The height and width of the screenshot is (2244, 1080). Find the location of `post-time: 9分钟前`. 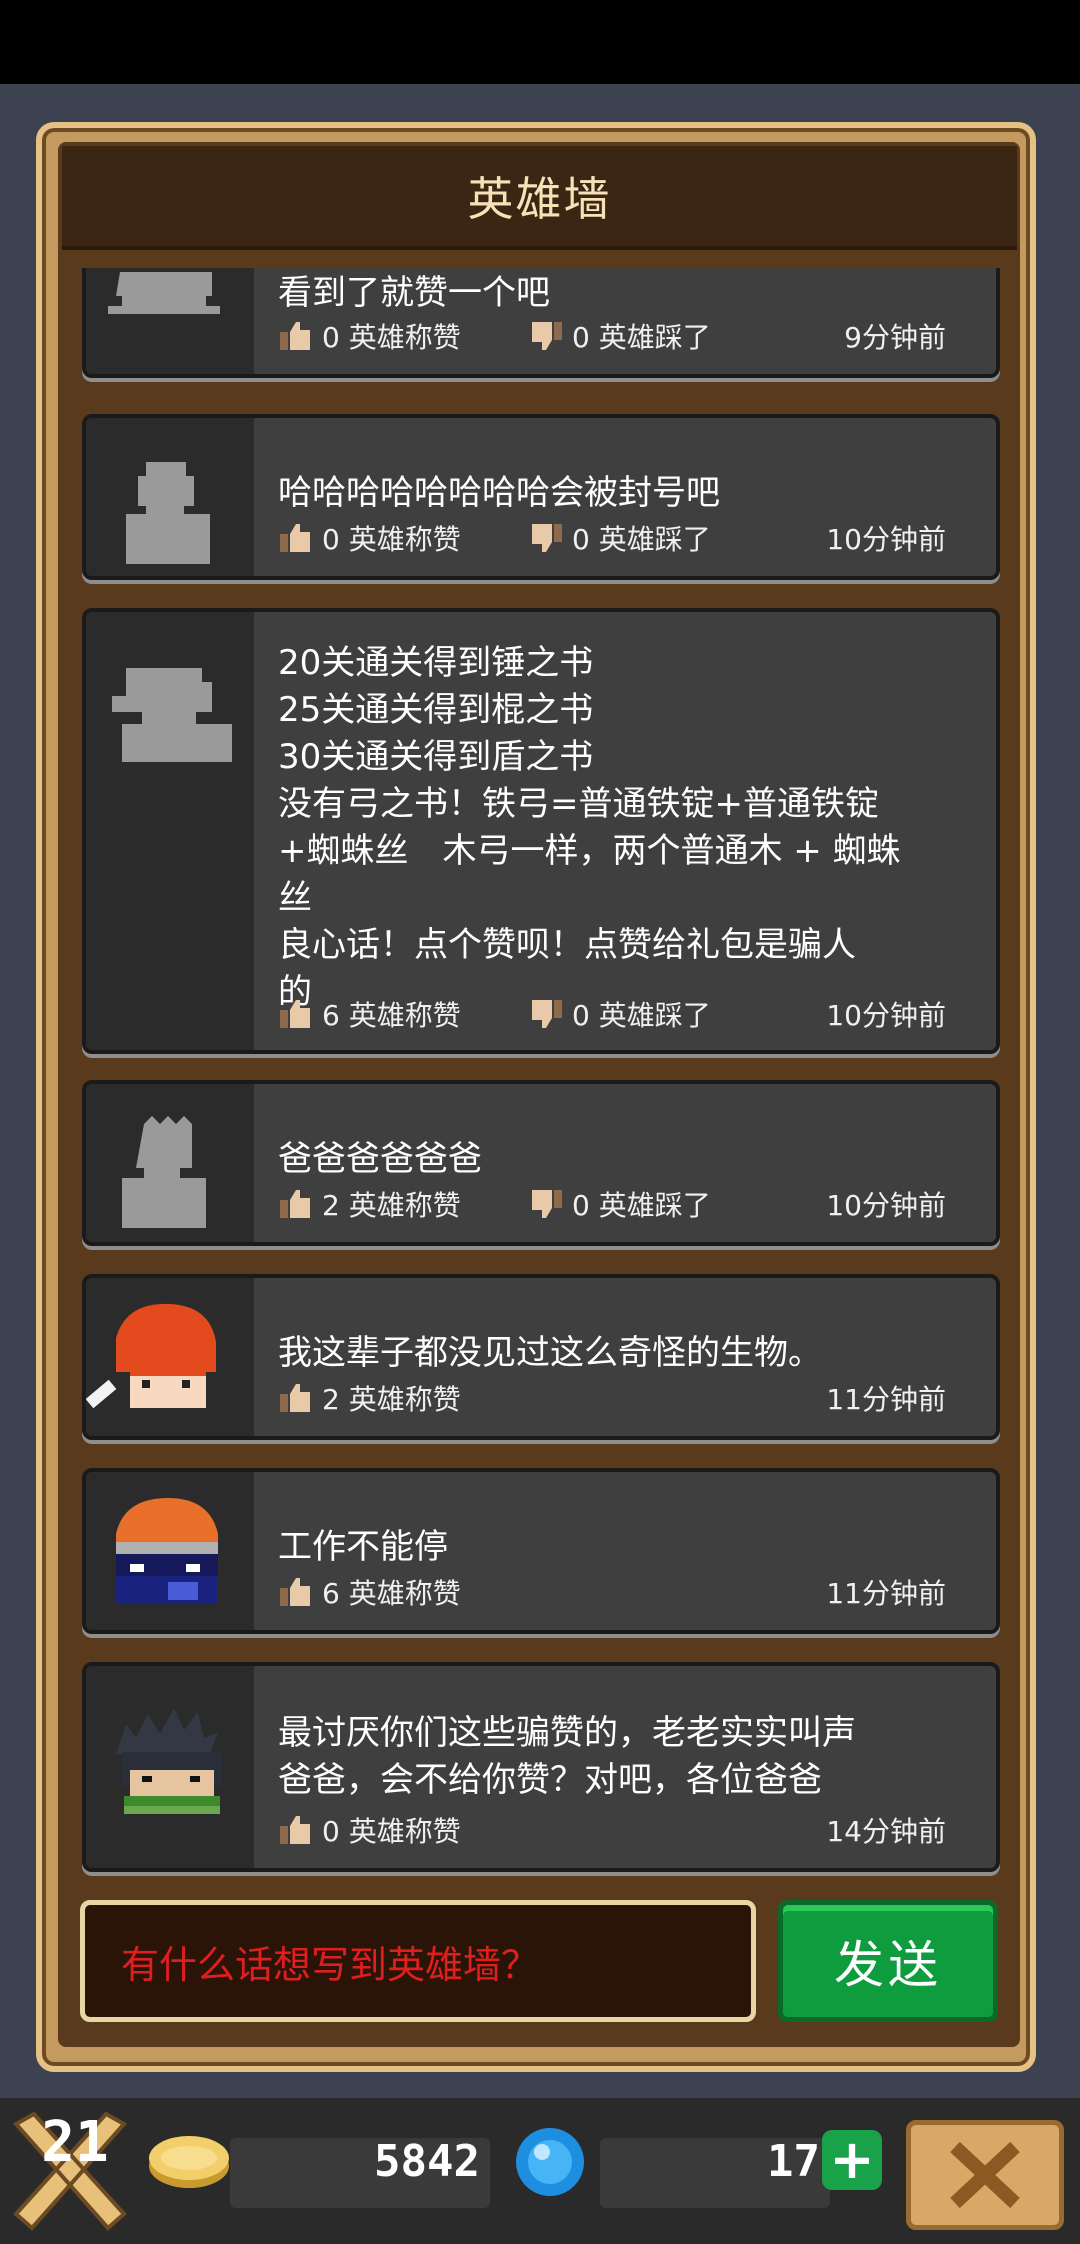

post-time: 9分钟前 is located at coordinates (895, 337).